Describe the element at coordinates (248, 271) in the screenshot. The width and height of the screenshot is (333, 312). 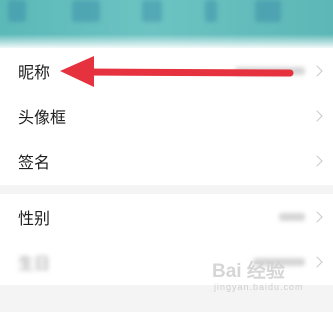
I see `watermark-brand: Bai 经验` at that location.